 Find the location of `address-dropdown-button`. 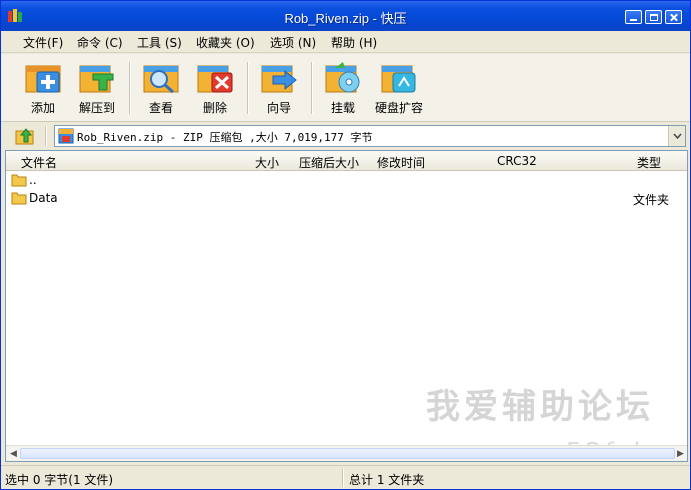

address-dropdown-button is located at coordinates (676, 136).